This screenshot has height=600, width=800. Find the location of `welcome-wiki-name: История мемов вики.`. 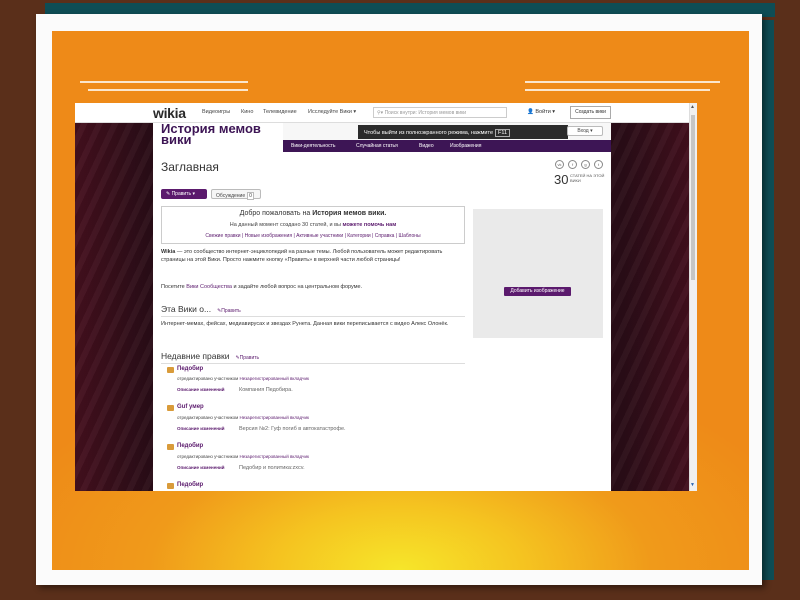

welcome-wiki-name: История мемов вики. is located at coordinates (349, 213).